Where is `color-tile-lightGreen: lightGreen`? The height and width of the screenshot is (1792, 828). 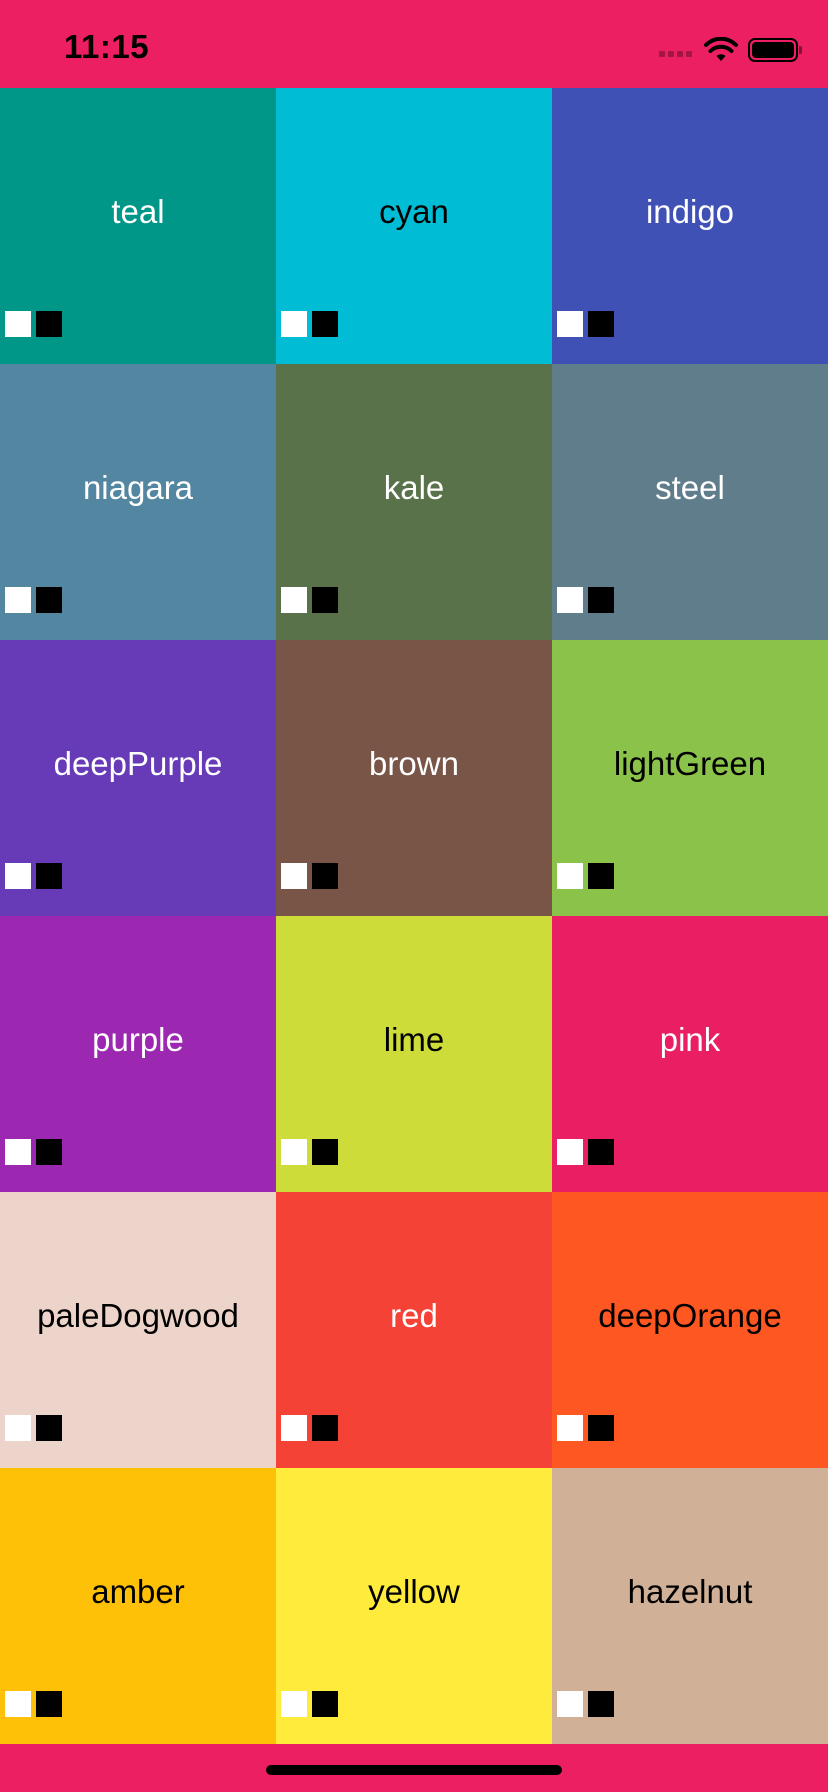
color-tile-lightGreen: lightGreen is located at coordinates (690, 778).